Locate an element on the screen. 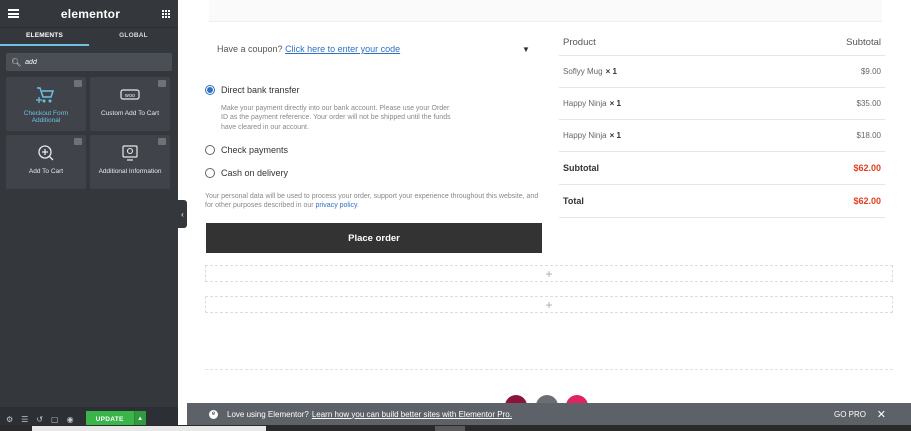 This screenshot has width=911, height=431. caret-down-icon: ▼ is located at coordinates (526, 49).